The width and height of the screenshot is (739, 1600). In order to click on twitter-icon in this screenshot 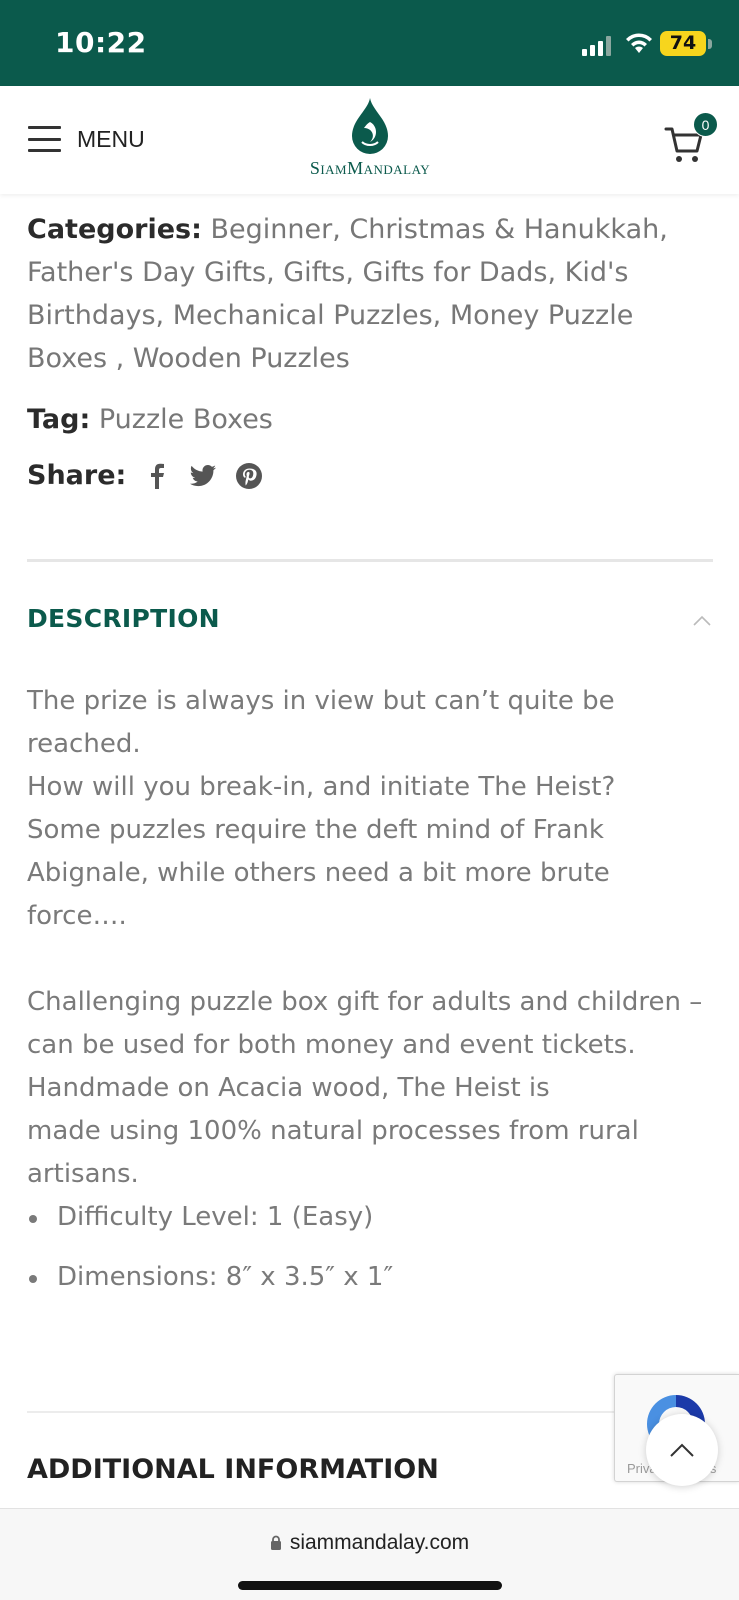, I will do `click(203, 476)`.